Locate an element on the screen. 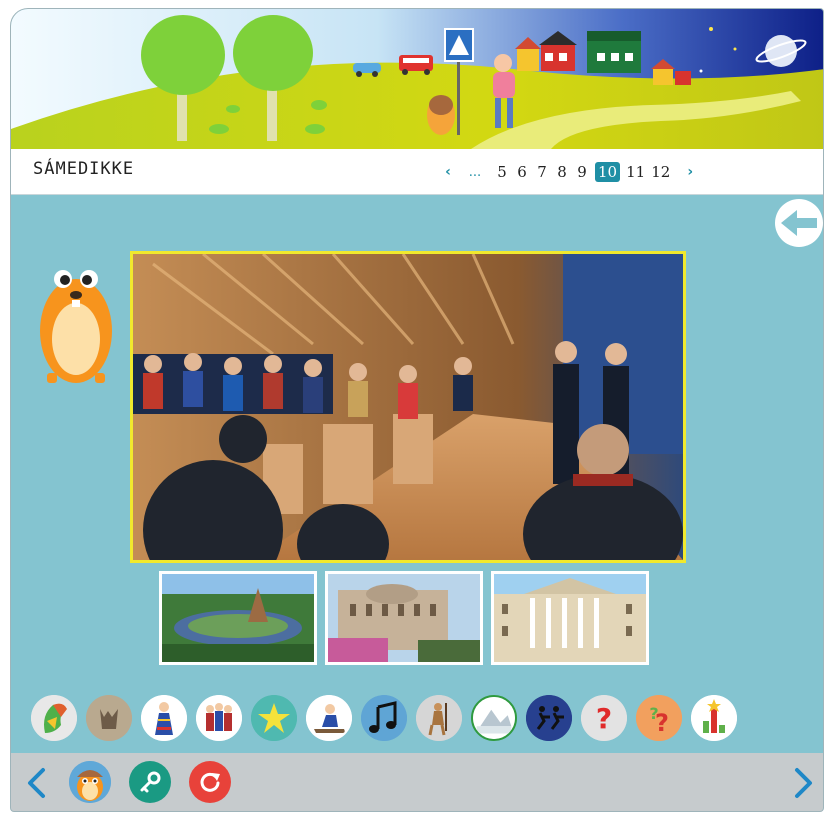  thumbnail-sami-parliament-building is located at coordinates (238, 618).